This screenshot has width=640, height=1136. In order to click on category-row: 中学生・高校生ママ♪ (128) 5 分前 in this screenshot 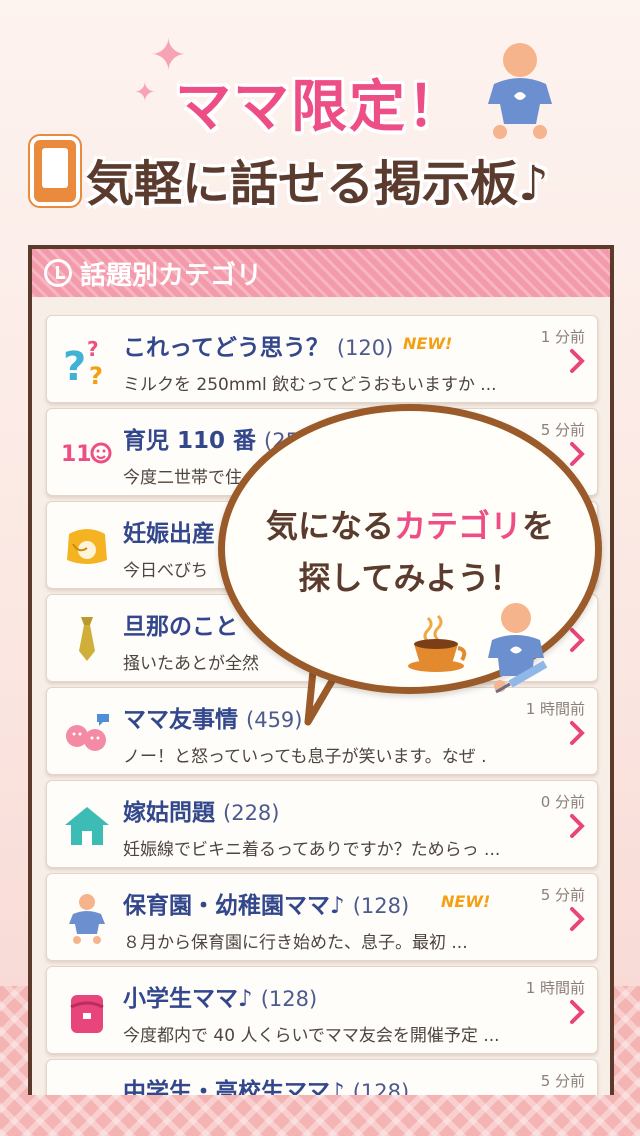, I will do `click(322, 1077)`.